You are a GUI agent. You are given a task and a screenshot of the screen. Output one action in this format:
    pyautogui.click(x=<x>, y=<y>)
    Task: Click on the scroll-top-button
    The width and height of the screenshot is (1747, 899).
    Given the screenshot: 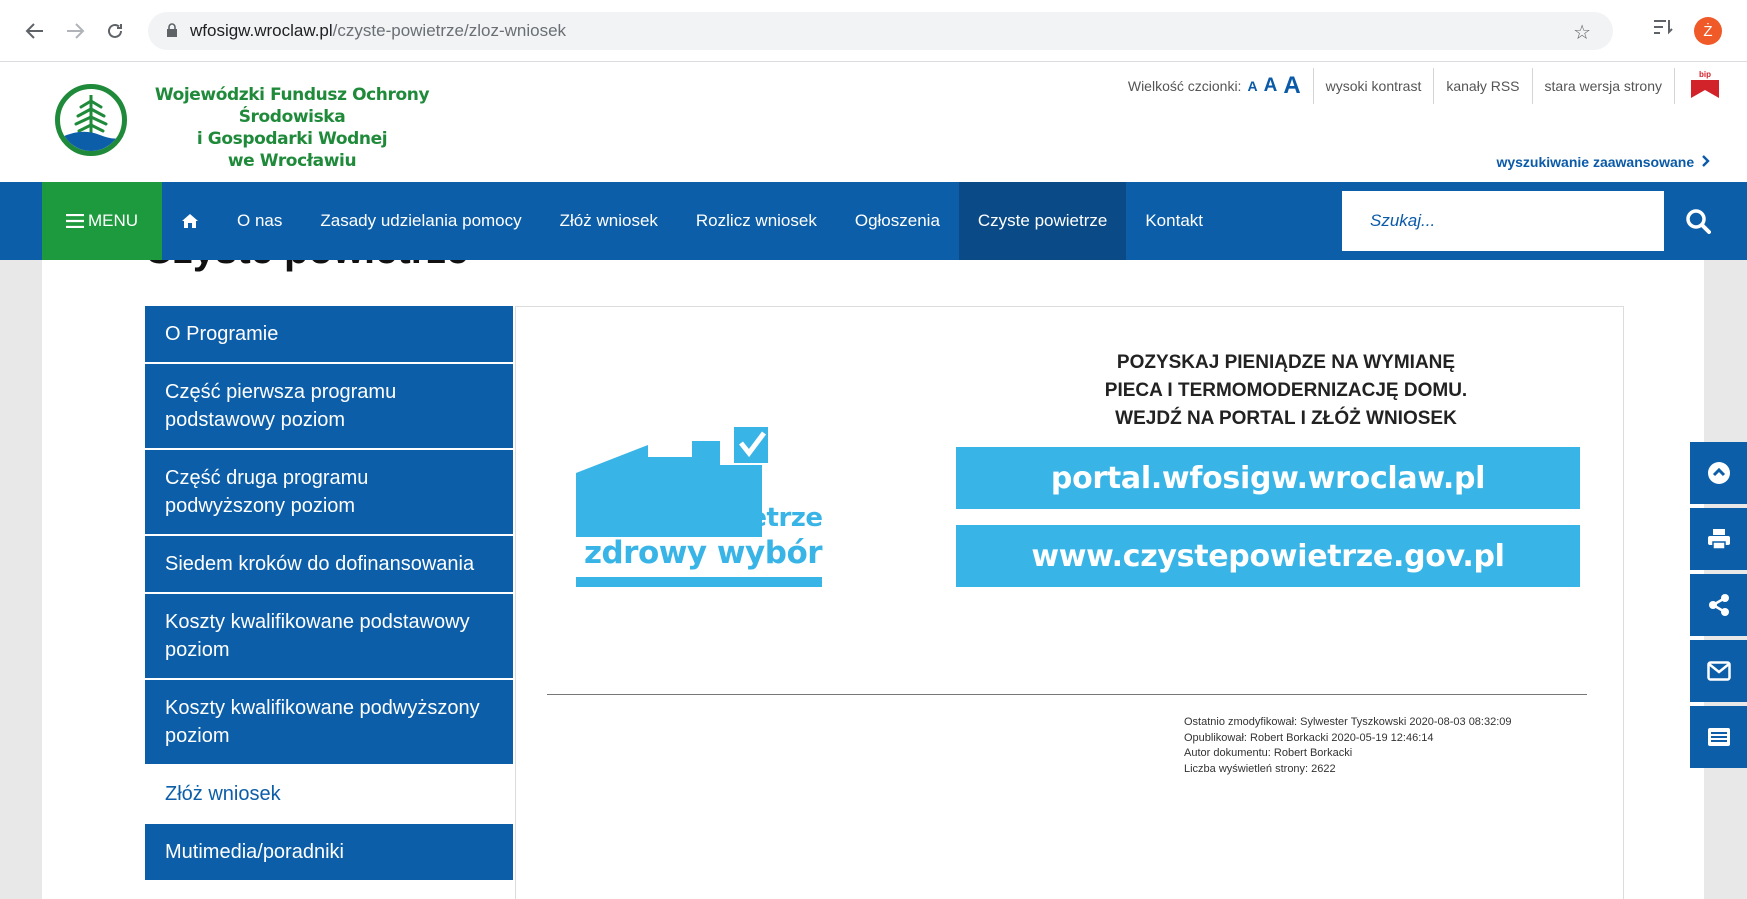 What is the action you would take?
    pyautogui.click(x=1718, y=473)
    